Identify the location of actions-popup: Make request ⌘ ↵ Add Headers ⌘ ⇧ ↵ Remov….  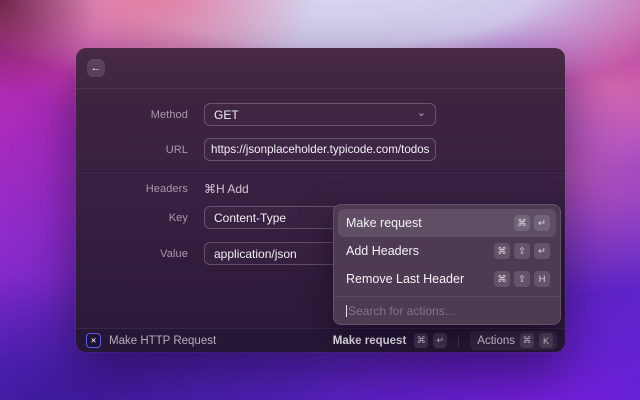
(447, 264).